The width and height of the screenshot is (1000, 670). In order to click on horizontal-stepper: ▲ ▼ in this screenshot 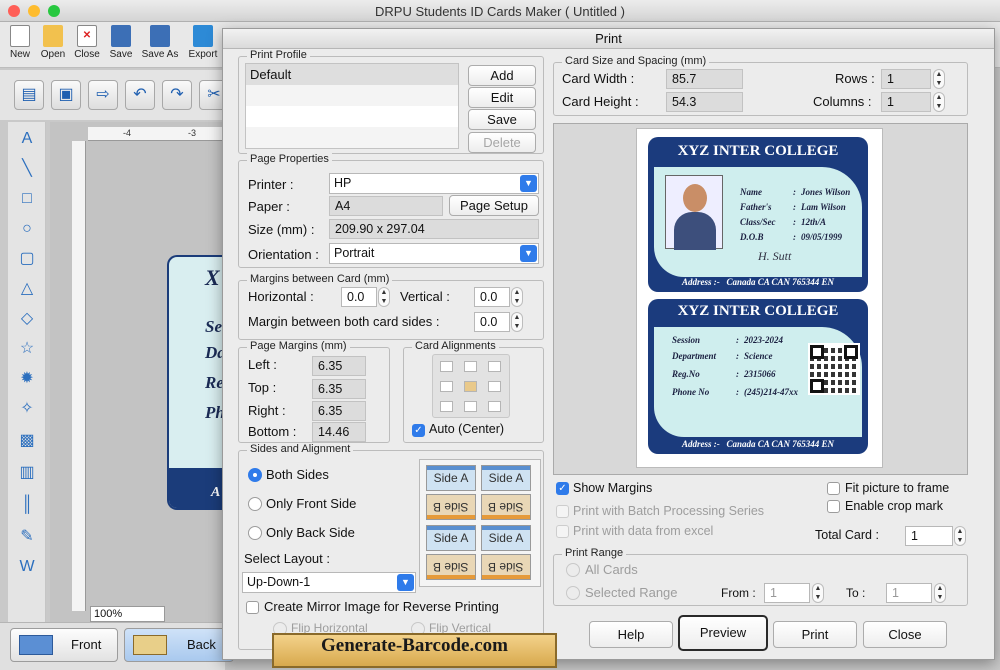, I will do `click(384, 297)`.